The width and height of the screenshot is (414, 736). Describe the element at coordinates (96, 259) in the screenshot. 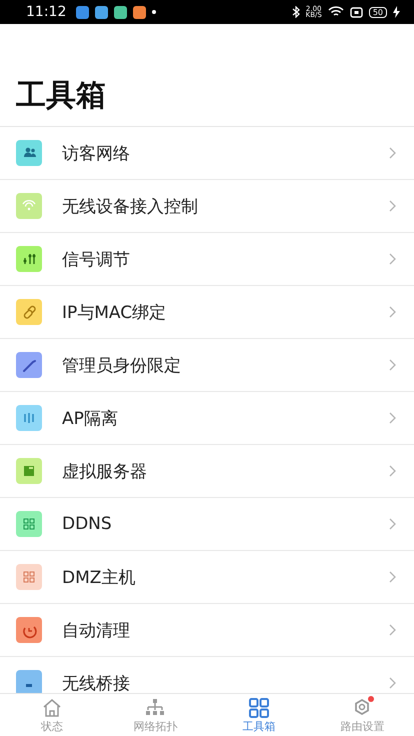

I see `tool-label: 信号调节` at that location.